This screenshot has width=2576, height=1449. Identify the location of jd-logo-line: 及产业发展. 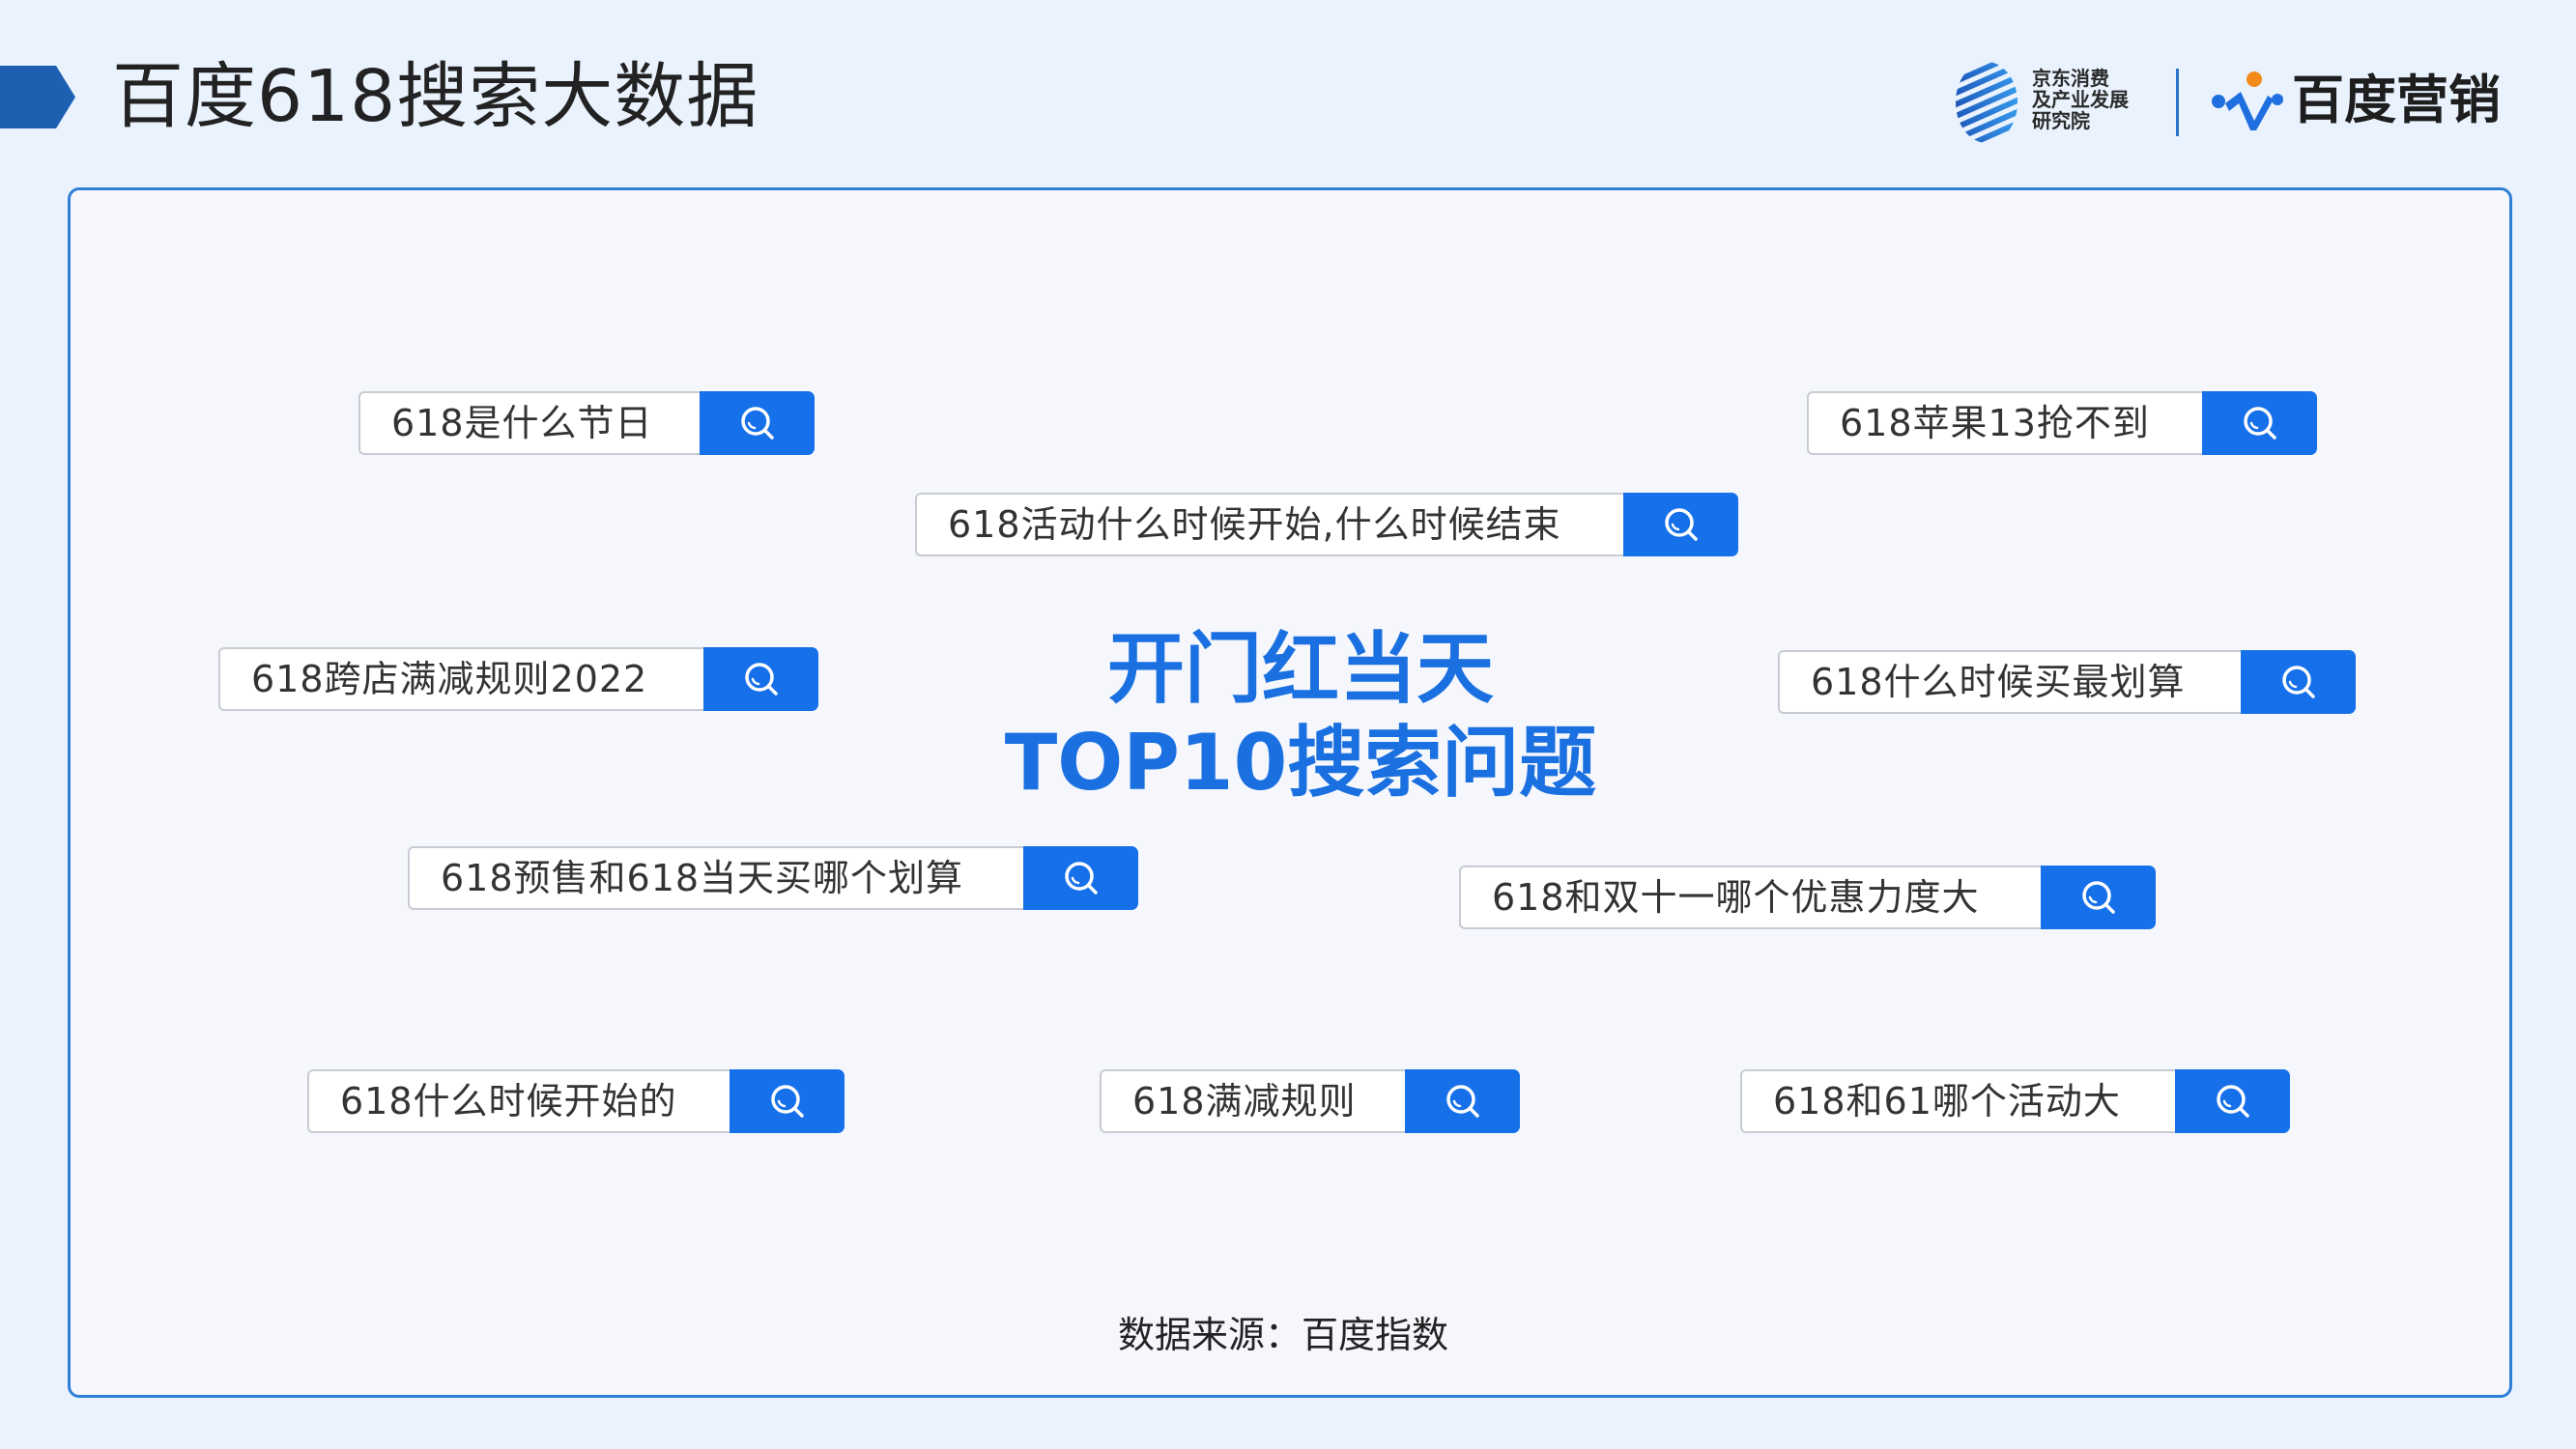
(2081, 99).